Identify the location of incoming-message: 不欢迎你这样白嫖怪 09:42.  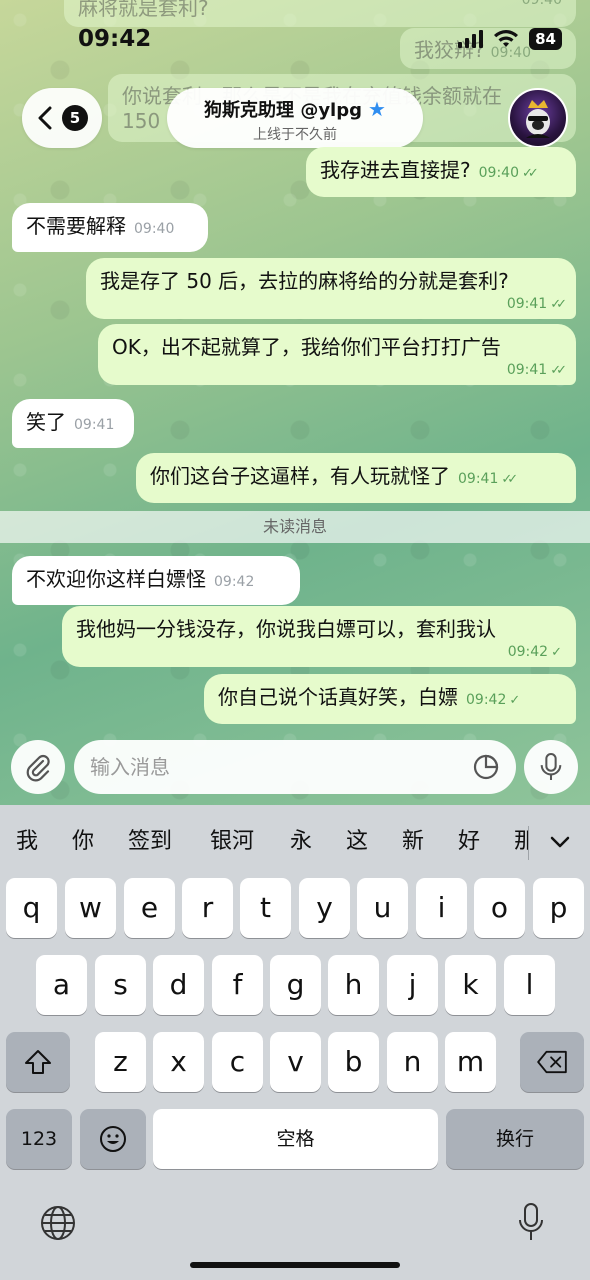
(156, 580).